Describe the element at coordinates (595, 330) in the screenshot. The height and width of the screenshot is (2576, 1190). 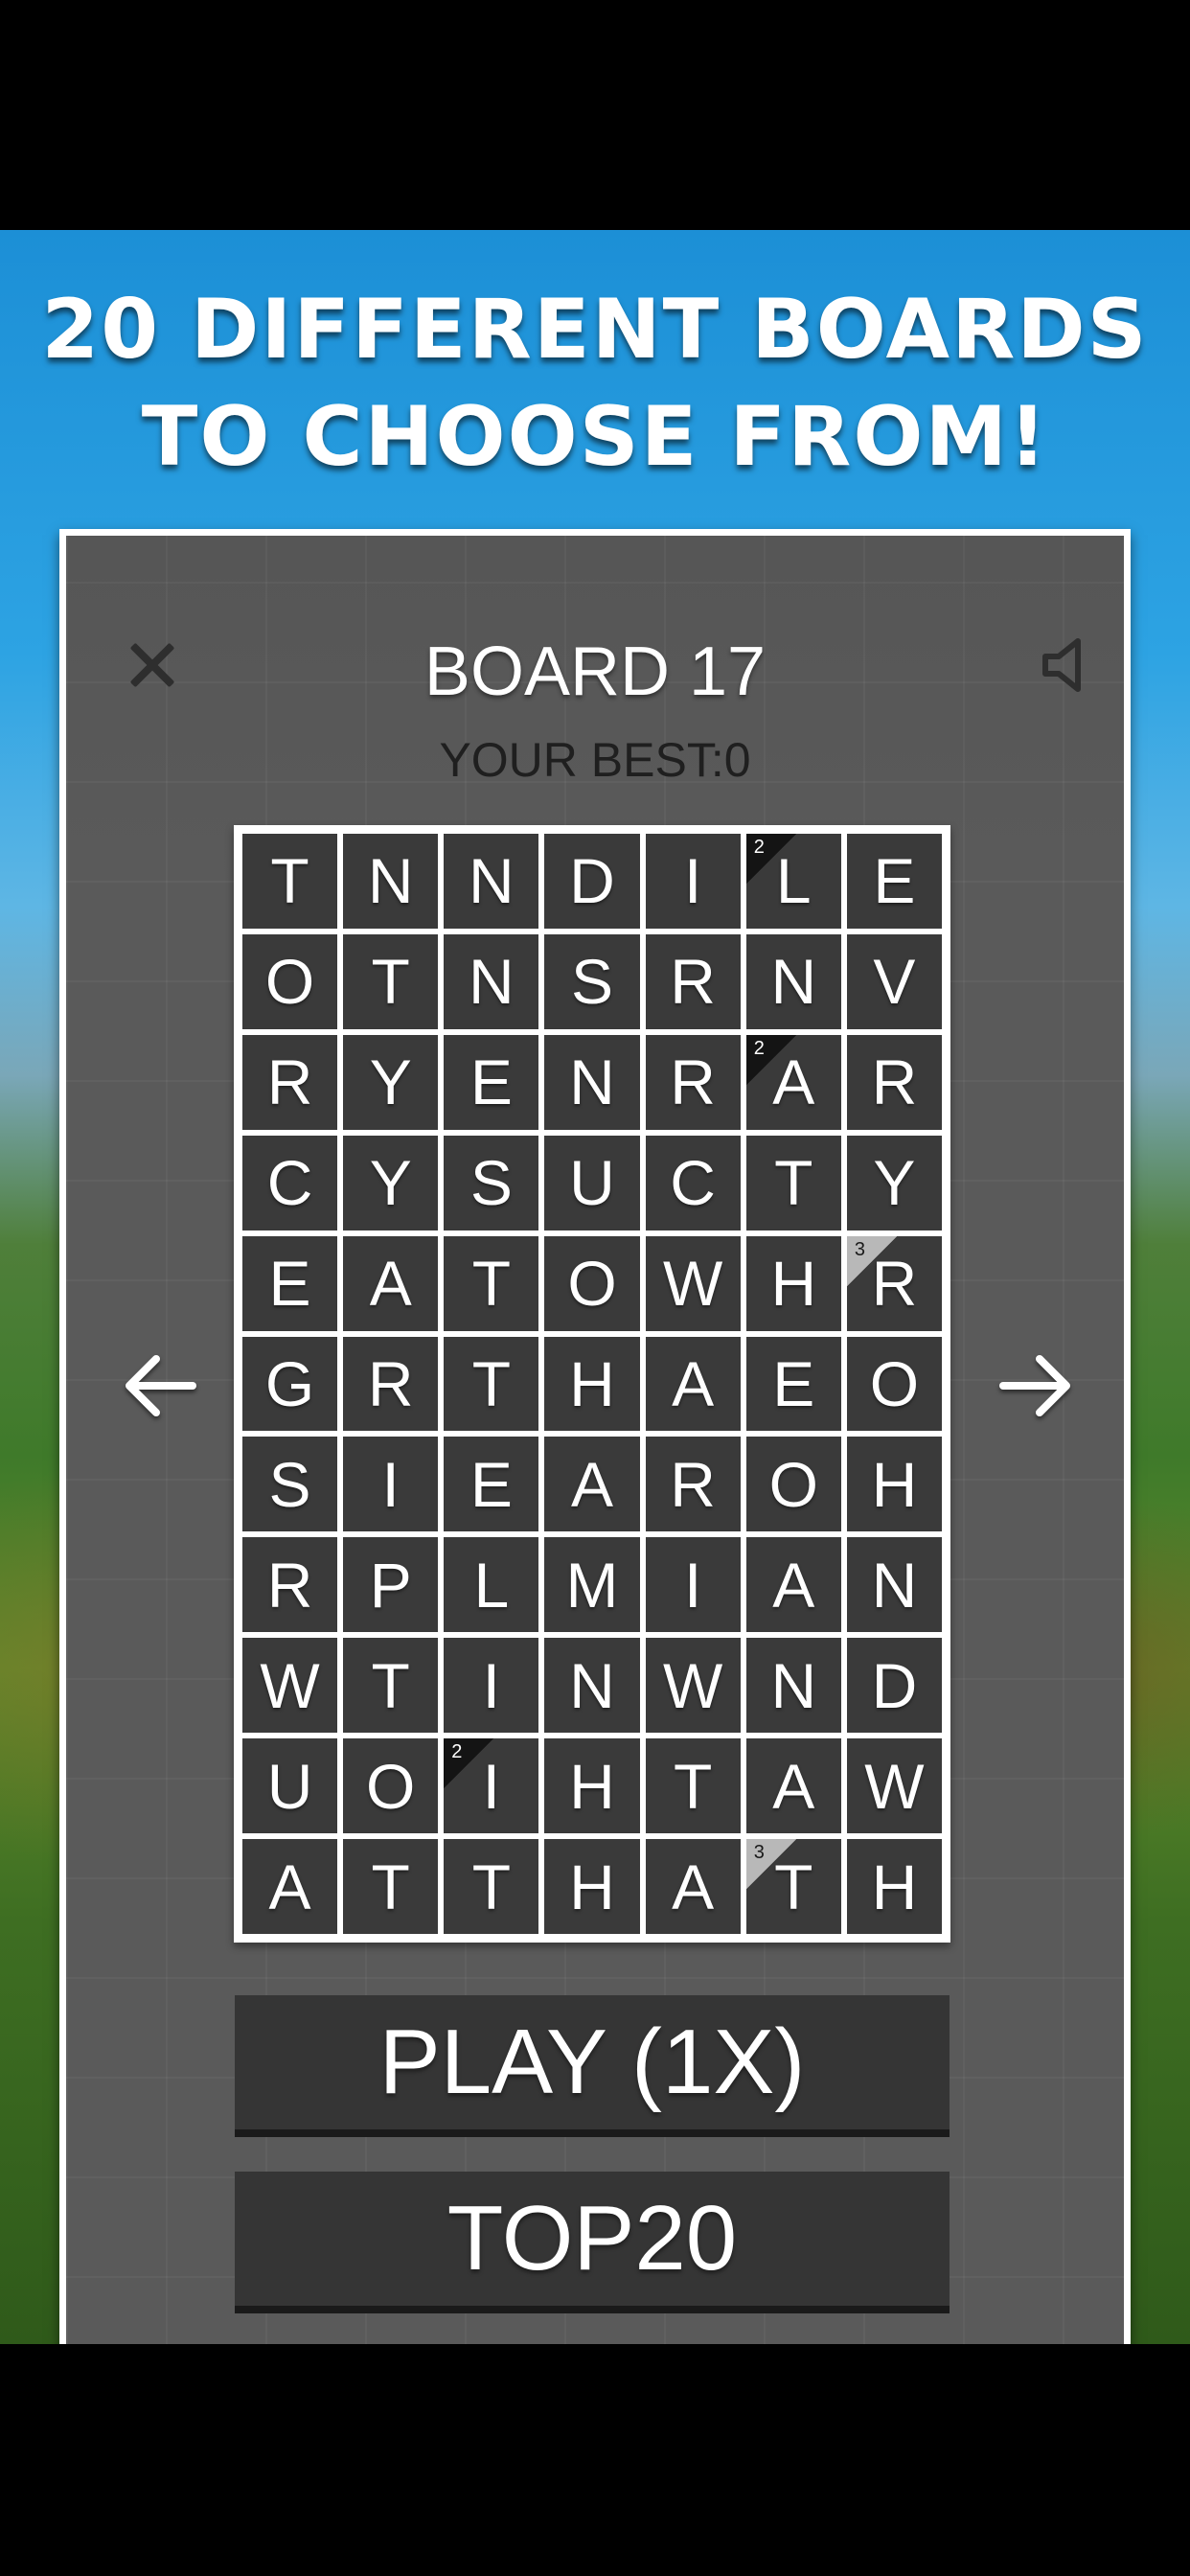
I see `headline-line-1: 20 DIFFERENT BOARDS` at that location.